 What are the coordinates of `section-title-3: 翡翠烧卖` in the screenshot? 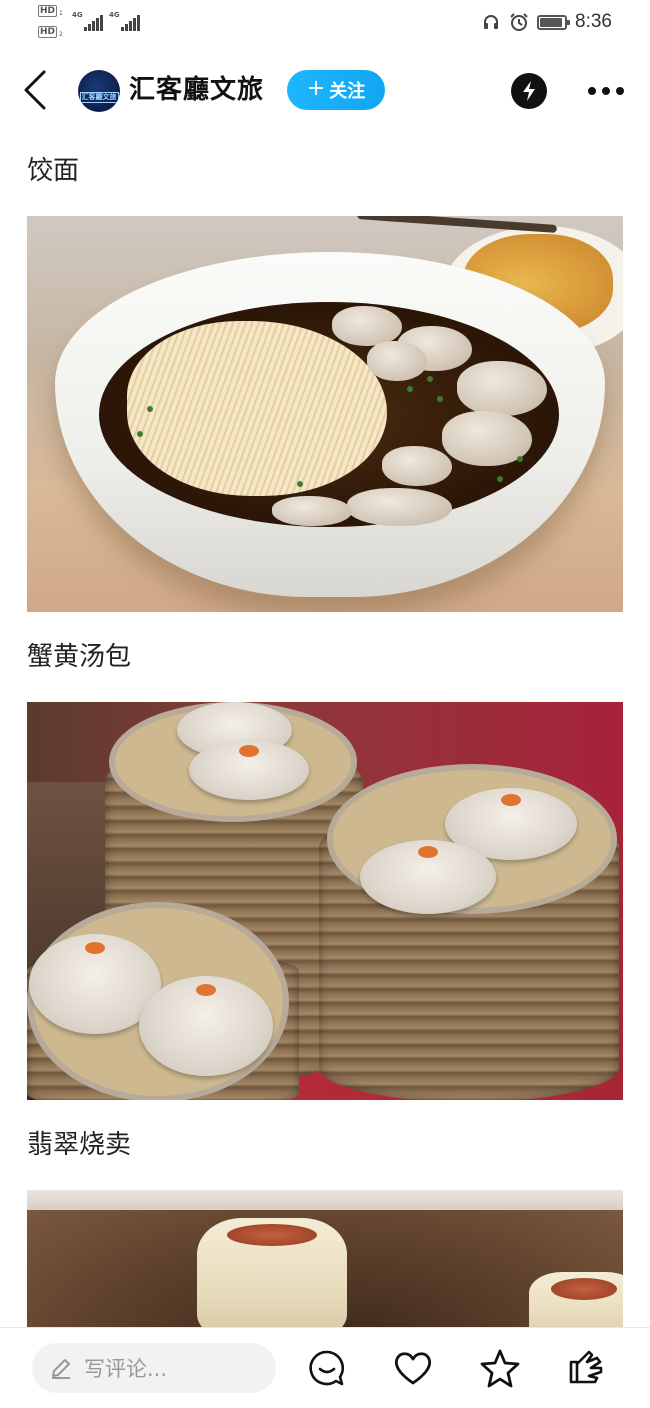 It's located at (79, 1145).